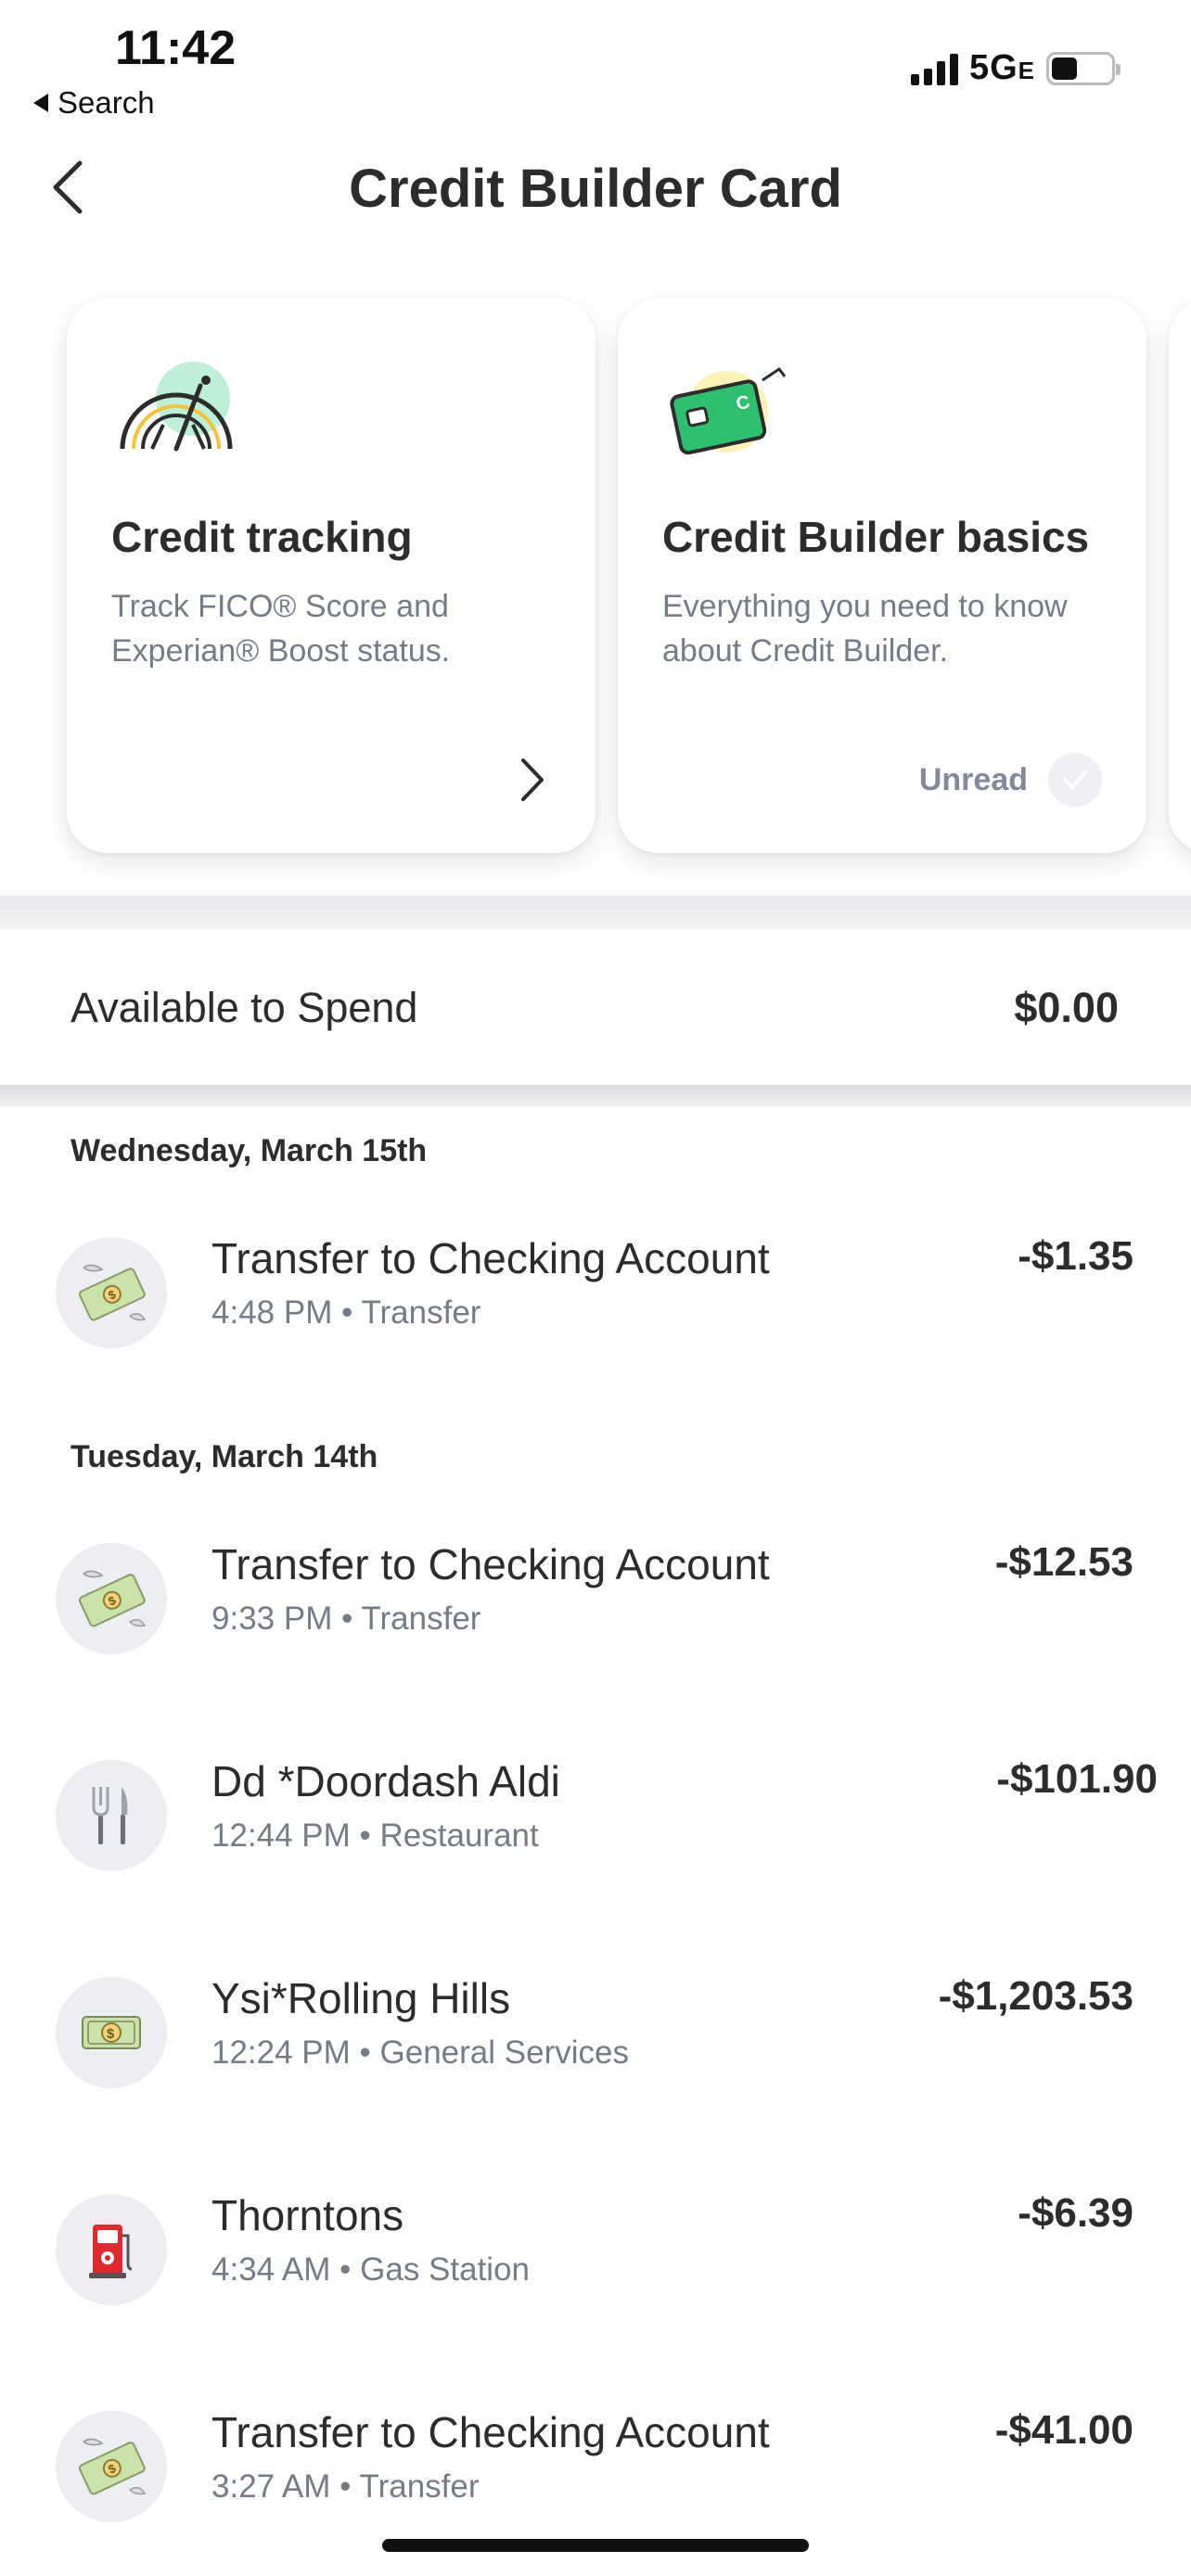 The height and width of the screenshot is (2576, 1191). I want to click on battery-icon, so click(1084, 68).